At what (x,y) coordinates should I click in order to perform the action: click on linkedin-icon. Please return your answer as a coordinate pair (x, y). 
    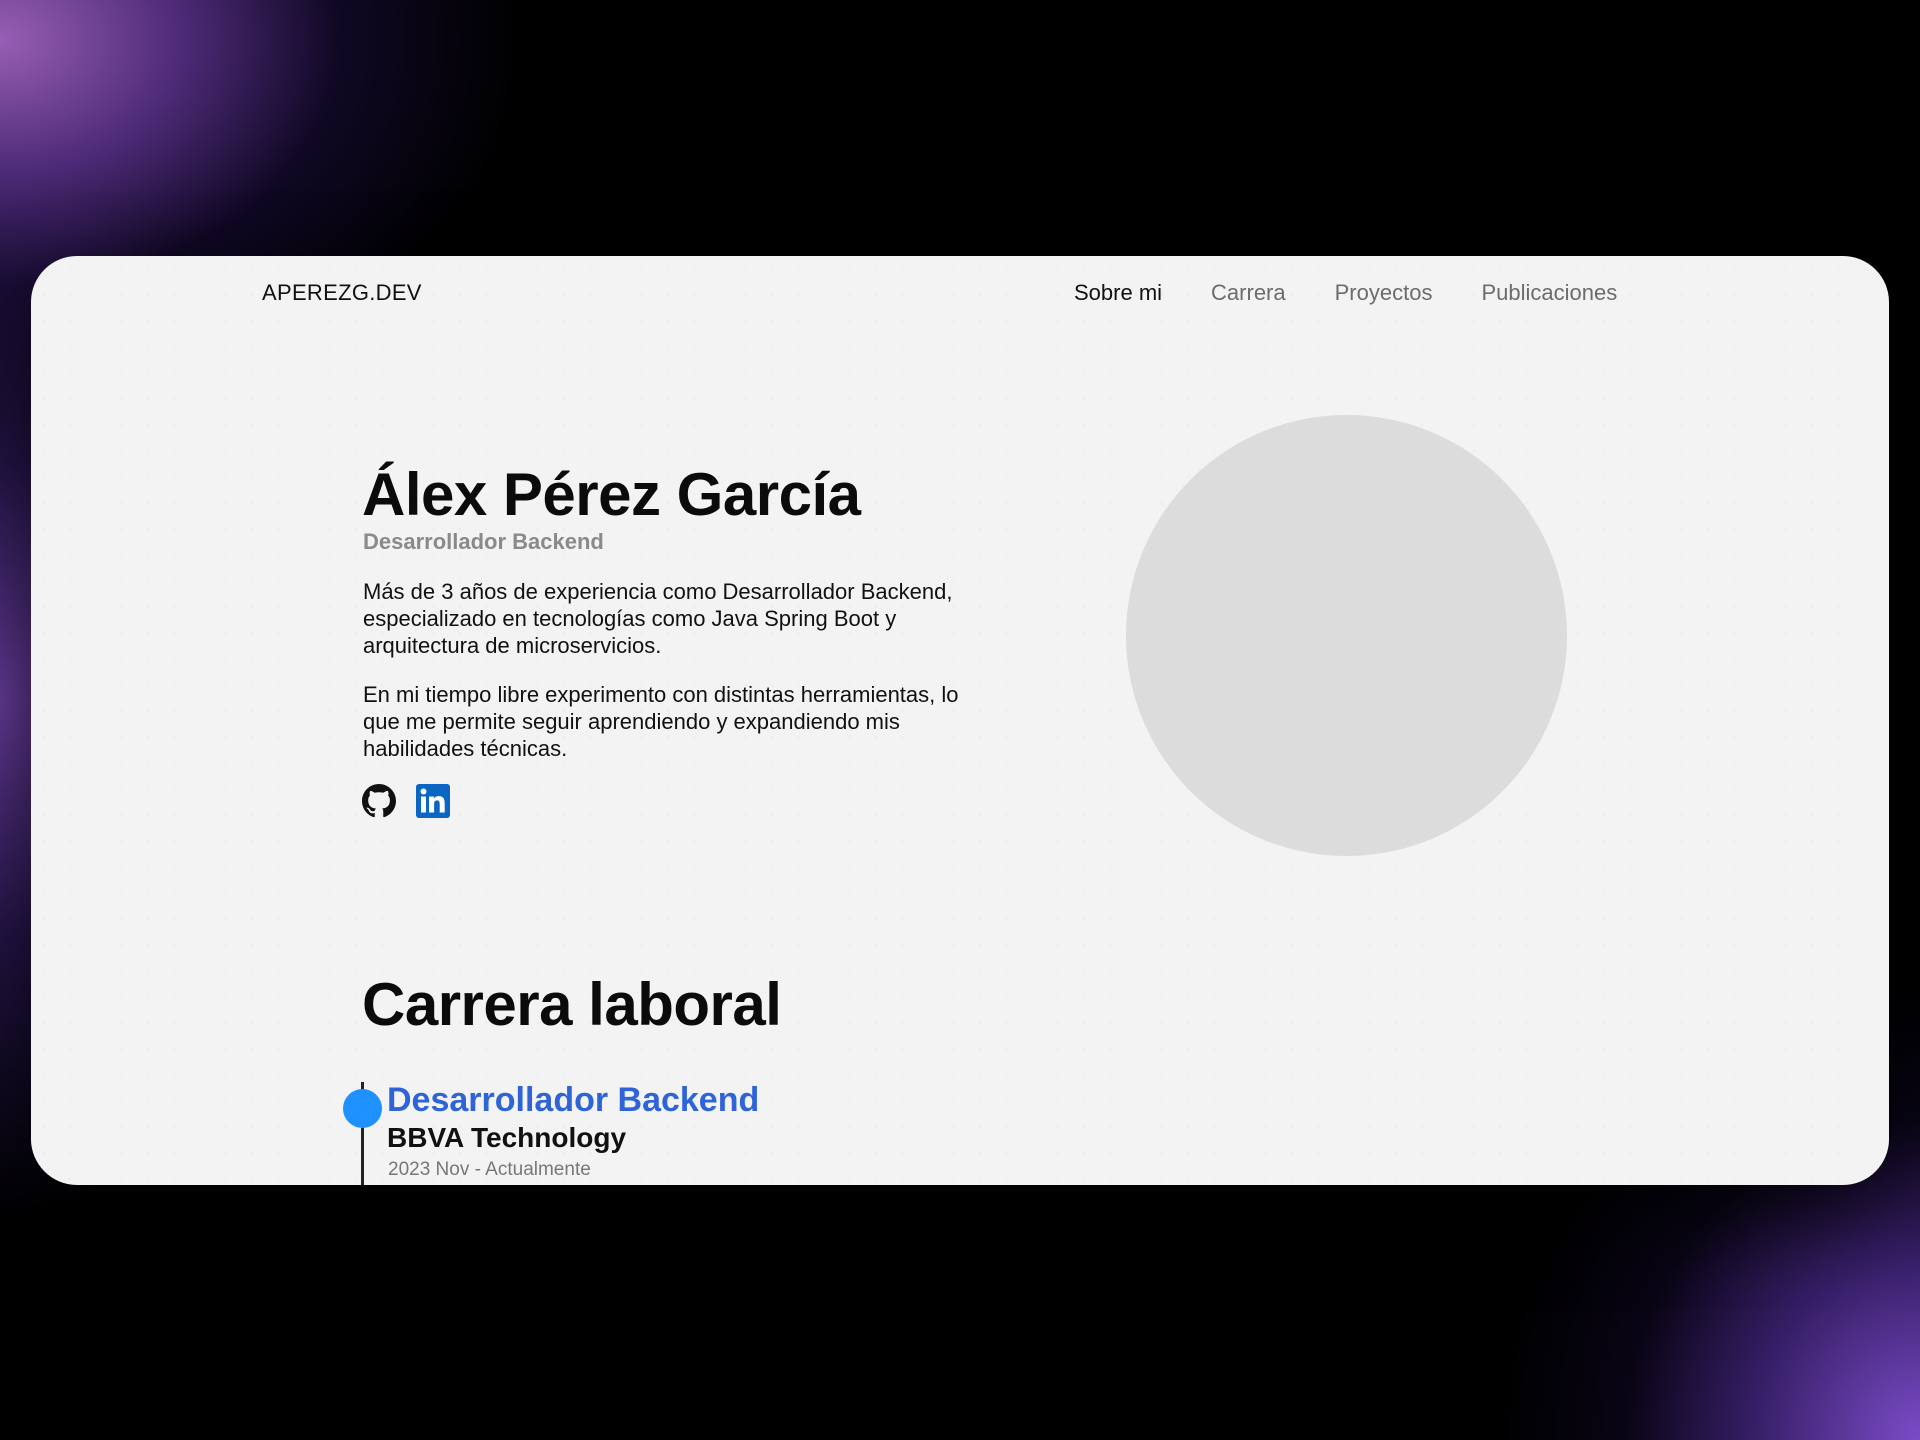
    Looking at the image, I should click on (433, 801).